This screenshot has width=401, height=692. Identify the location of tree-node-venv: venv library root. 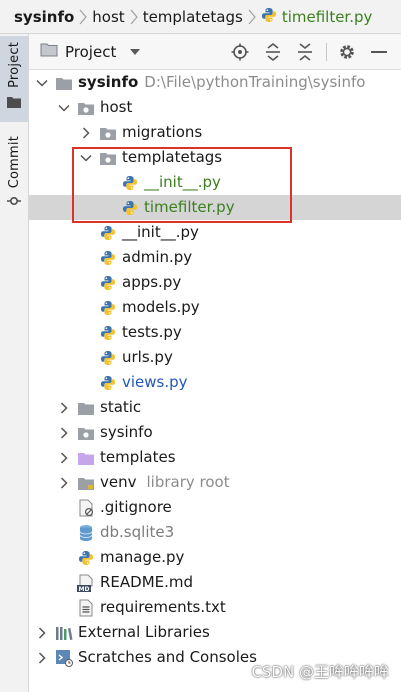
(215, 482).